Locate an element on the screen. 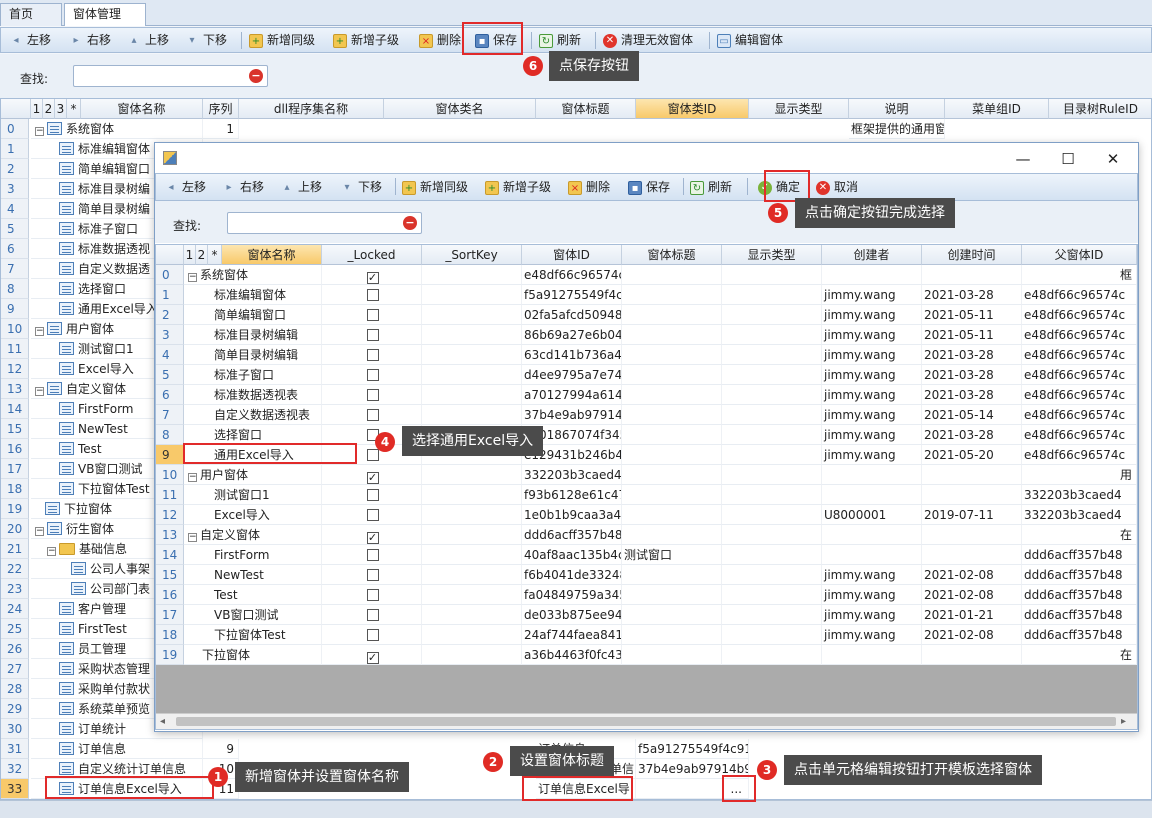 The width and height of the screenshot is (1152, 818). column-header: 创建者 is located at coordinates (872, 255).